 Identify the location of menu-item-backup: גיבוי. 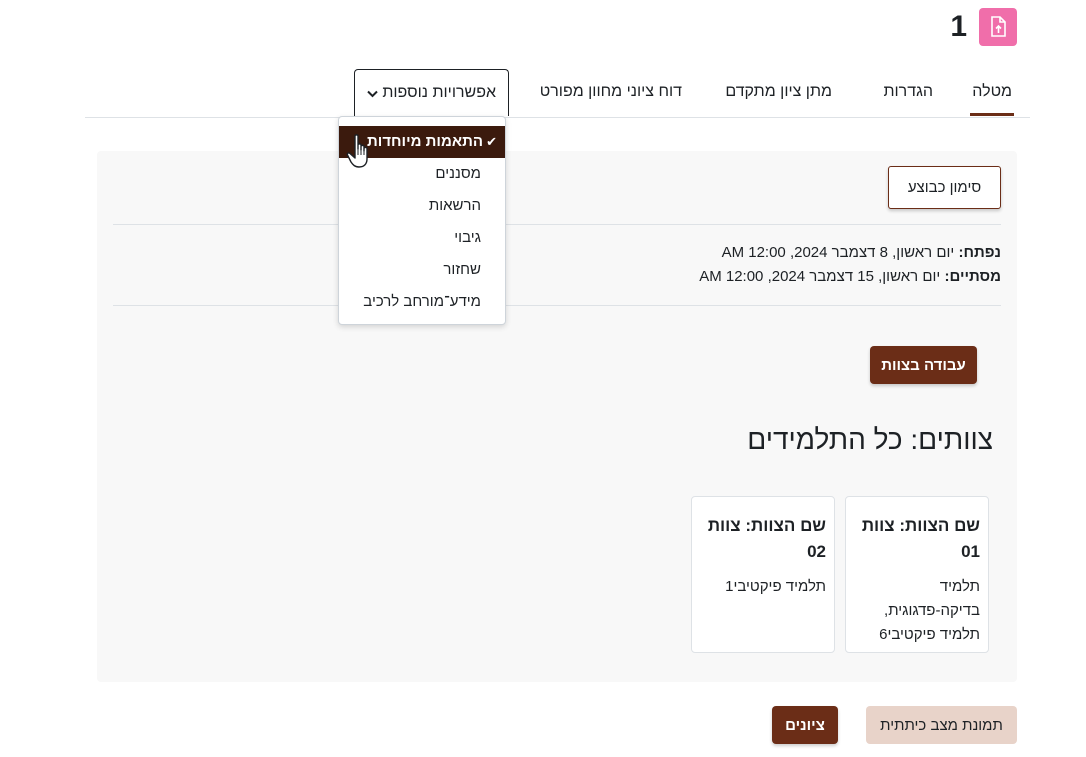
(422, 238).